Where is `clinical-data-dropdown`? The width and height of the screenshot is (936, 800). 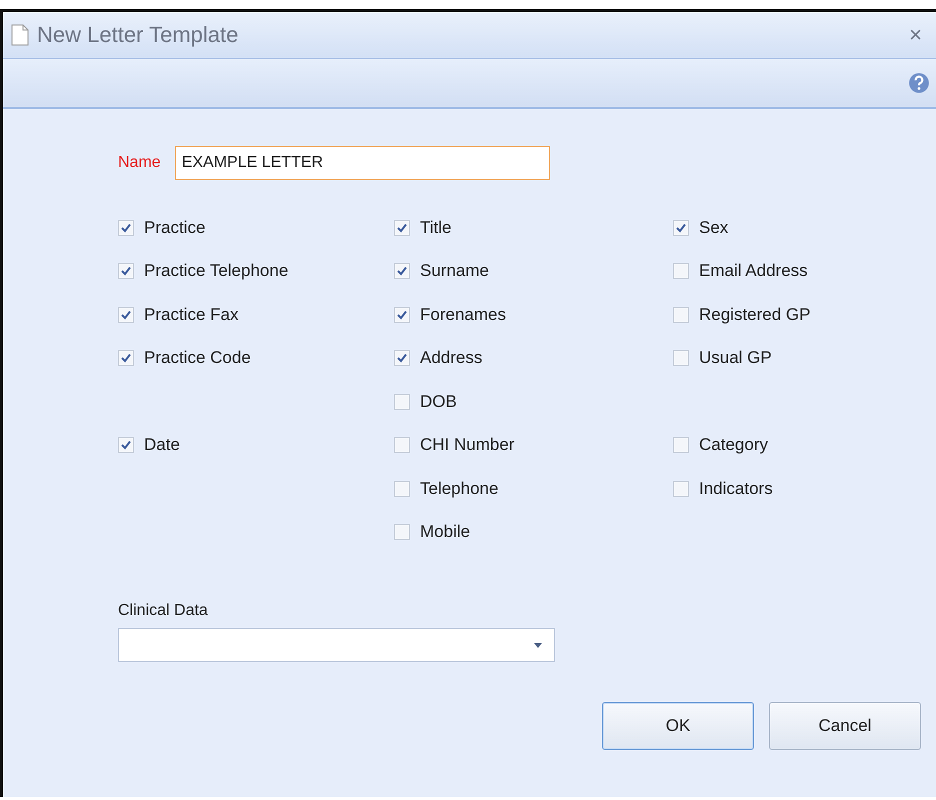 clinical-data-dropdown is located at coordinates (336, 645).